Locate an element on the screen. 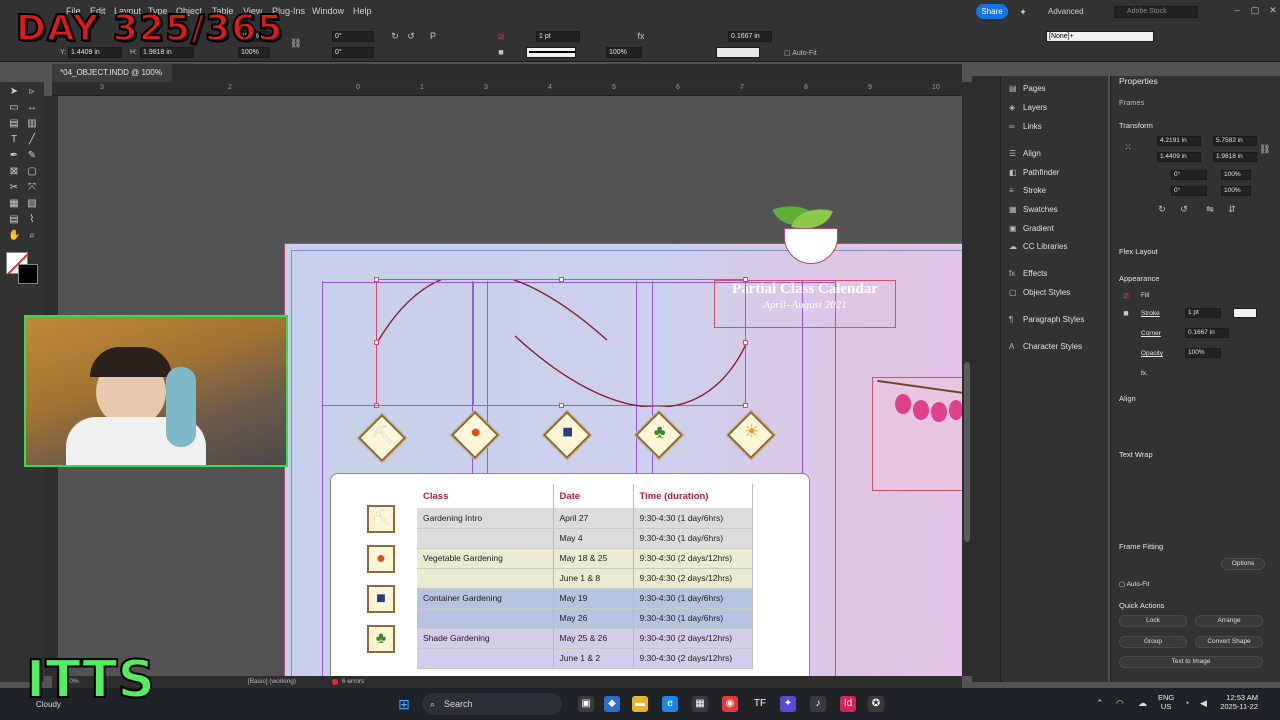 The height and width of the screenshot is (720, 1280). flip-horizontal-icon: ⇋ is located at coordinates (1210, 209).